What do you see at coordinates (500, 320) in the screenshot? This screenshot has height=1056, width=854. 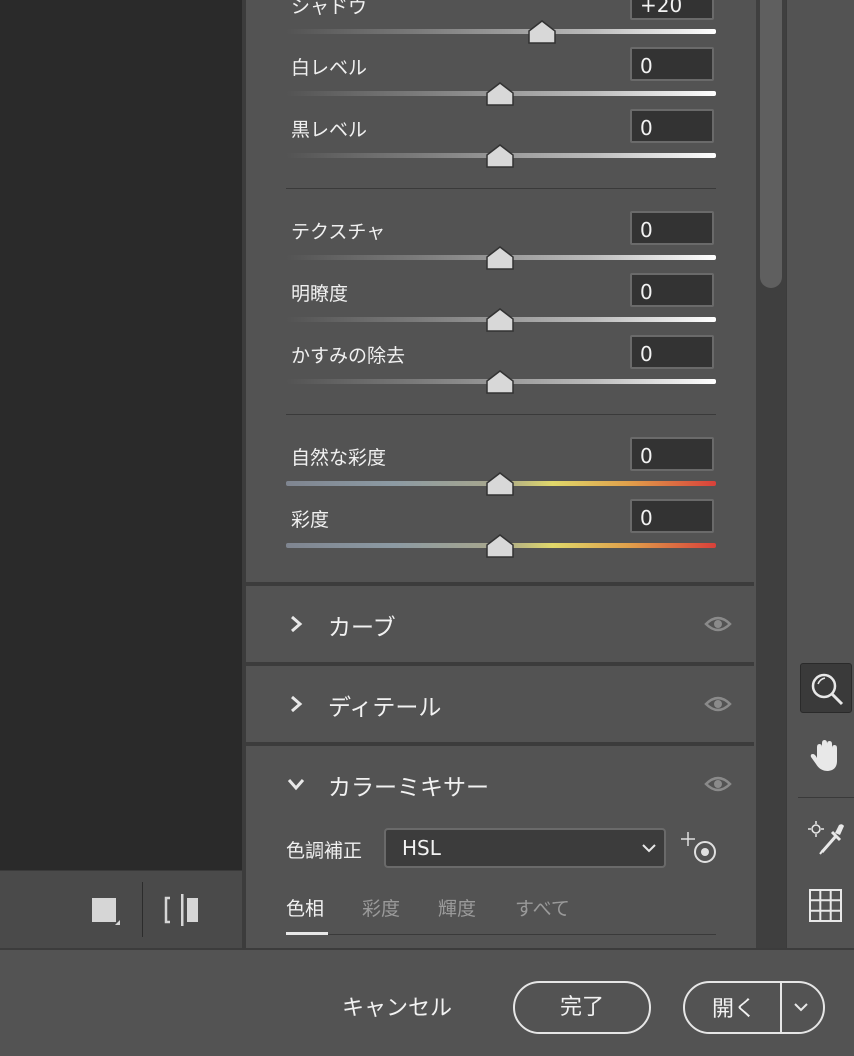 I see `clarity-slider-thumb` at bounding box center [500, 320].